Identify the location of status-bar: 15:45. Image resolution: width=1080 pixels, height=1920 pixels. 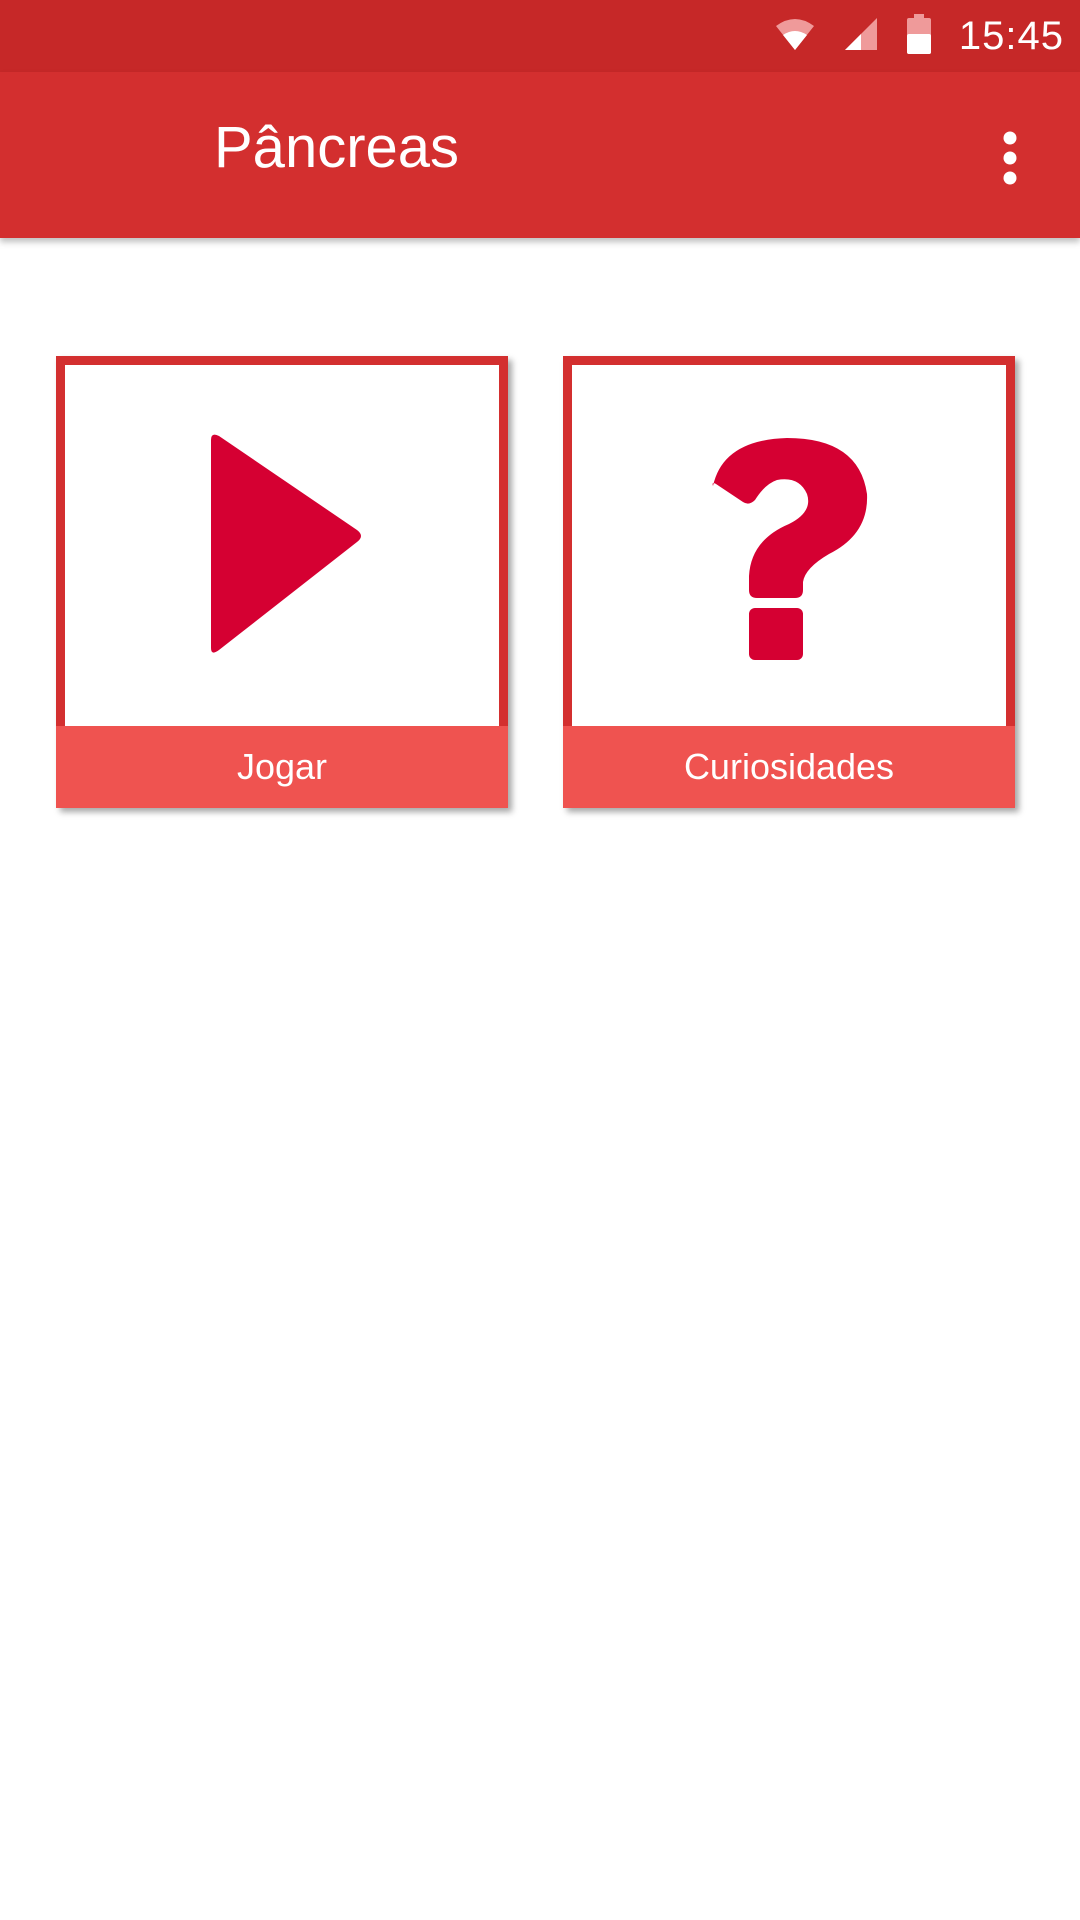
(540, 36).